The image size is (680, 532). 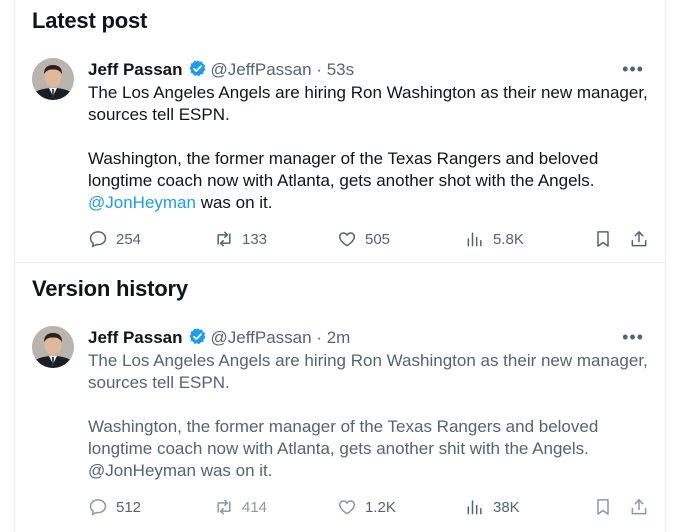 What do you see at coordinates (255, 239) in the screenshot?
I see `repost-count: 133` at bounding box center [255, 239].